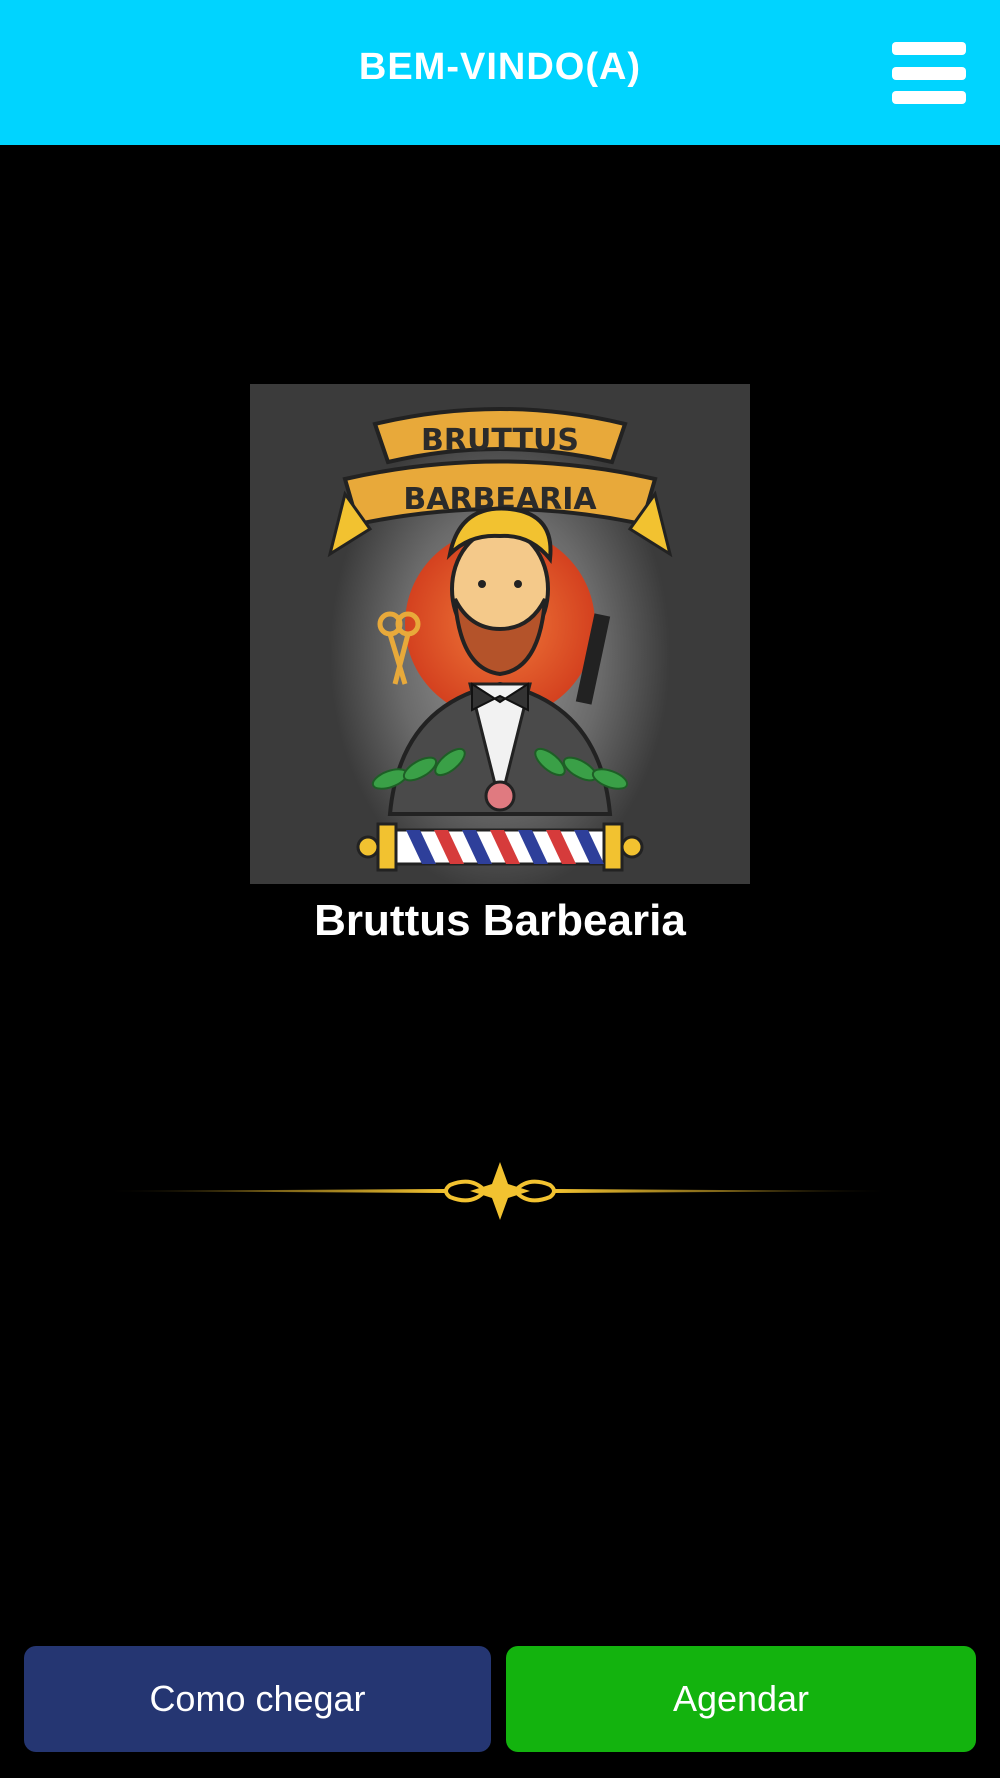 The height and width of the screenshot is (1778, 1000). What do you see at coordinates (929, 48) in the screenshot?
I see `menu-bar-top` at bounding box center [929, 48].